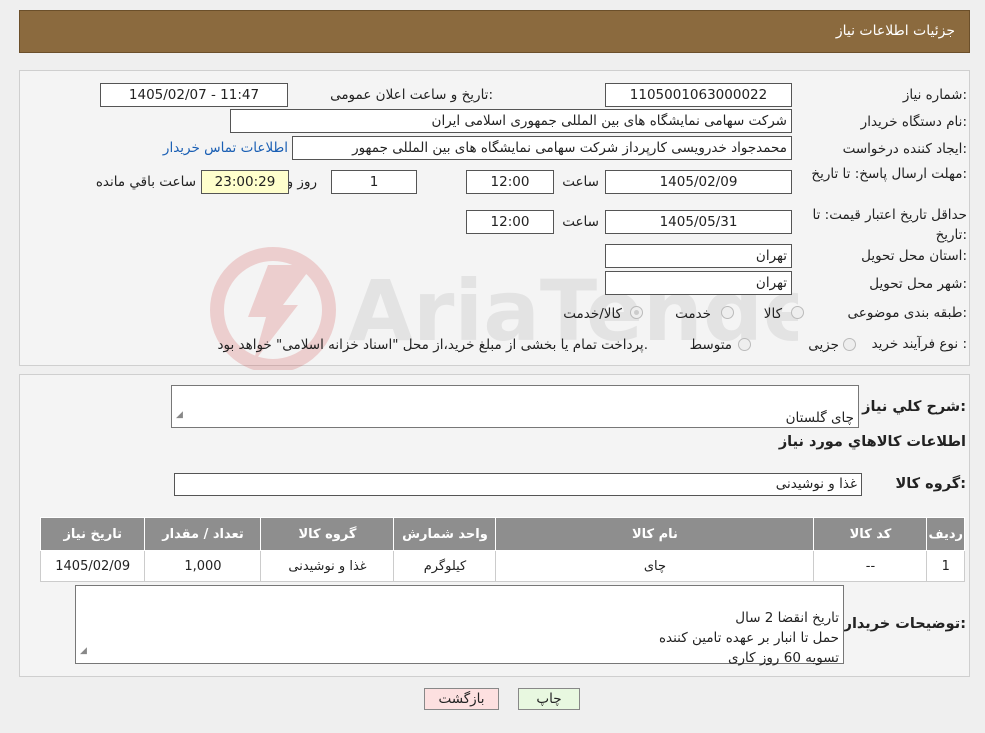 Image resolution: width=985 pixels, height=733 pixels. What do you see at coordinates (698, 222) in the screenshot?
I see `validity-date-field: 1405/05/31` at bounding box center [698, 222].